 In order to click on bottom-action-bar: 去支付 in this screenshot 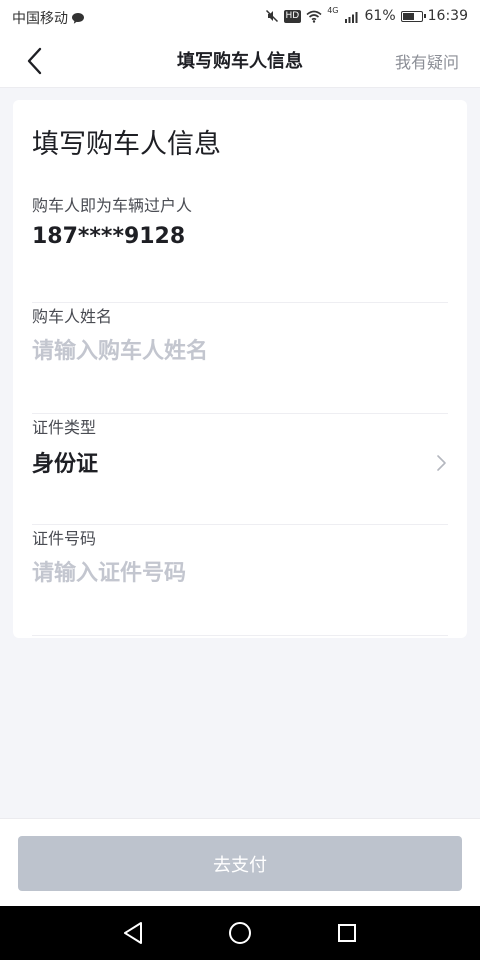, I will do `click(240, 862)`.